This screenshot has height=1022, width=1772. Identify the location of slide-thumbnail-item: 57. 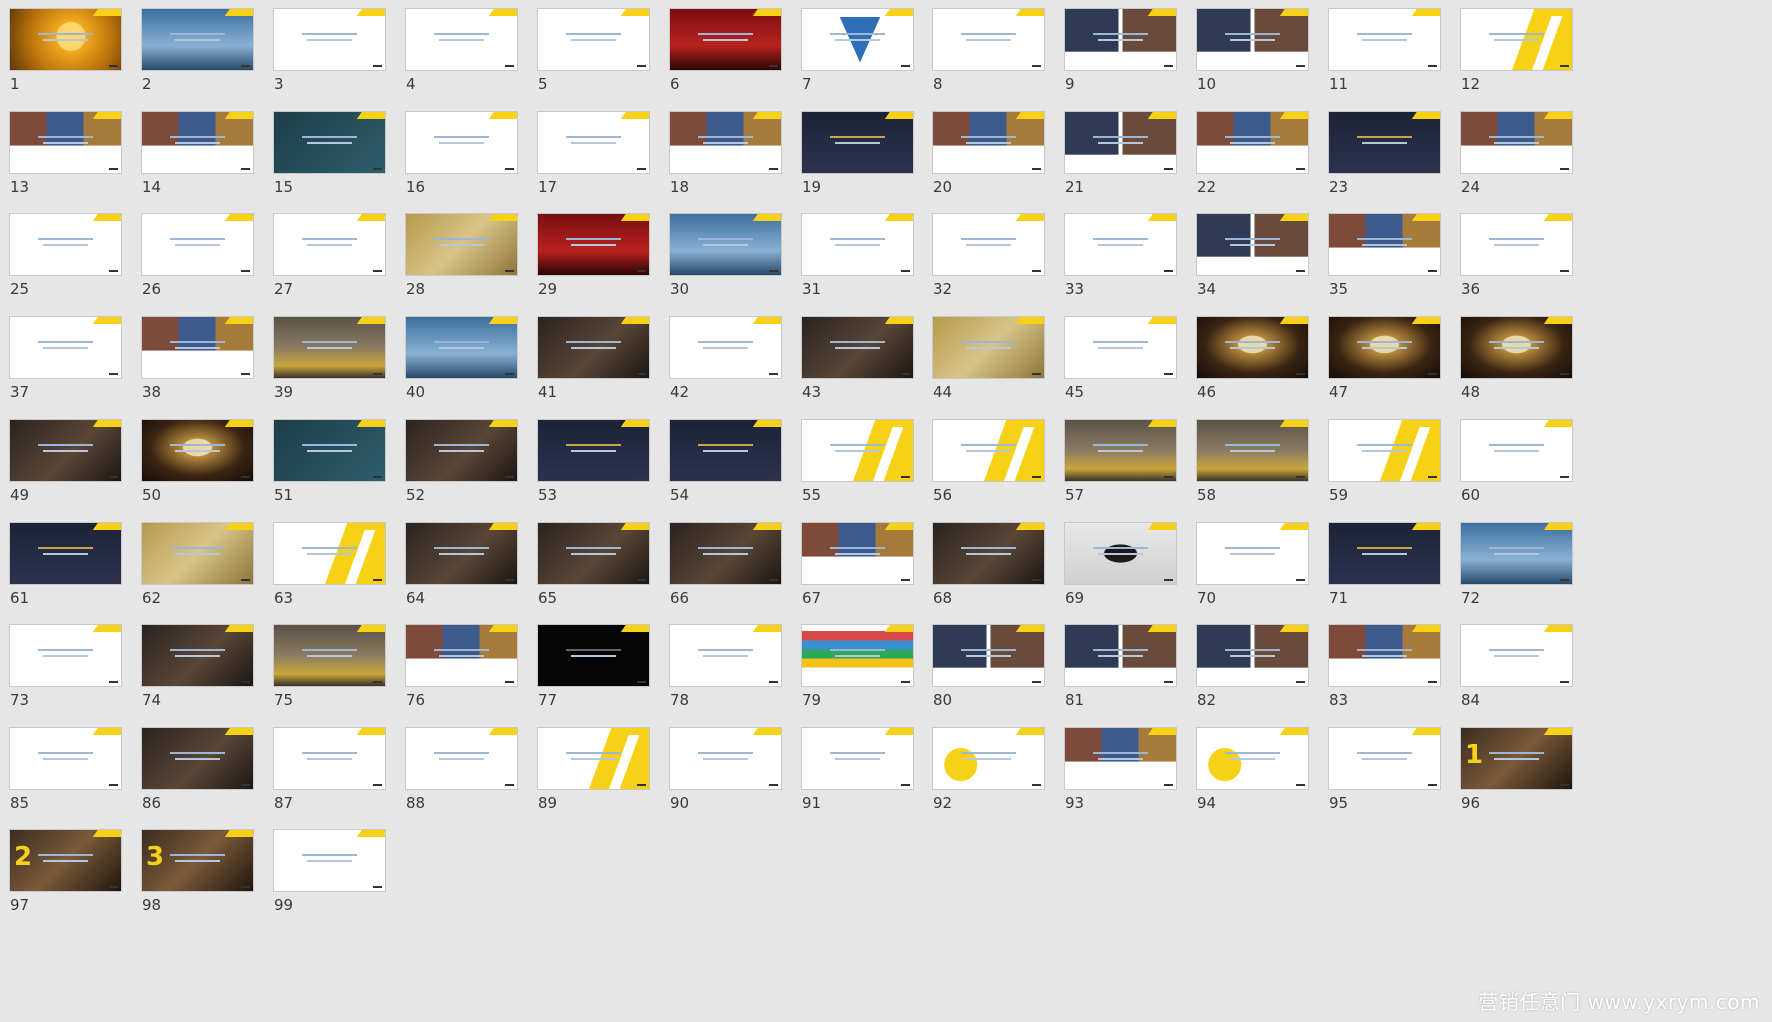
(1139, 474).